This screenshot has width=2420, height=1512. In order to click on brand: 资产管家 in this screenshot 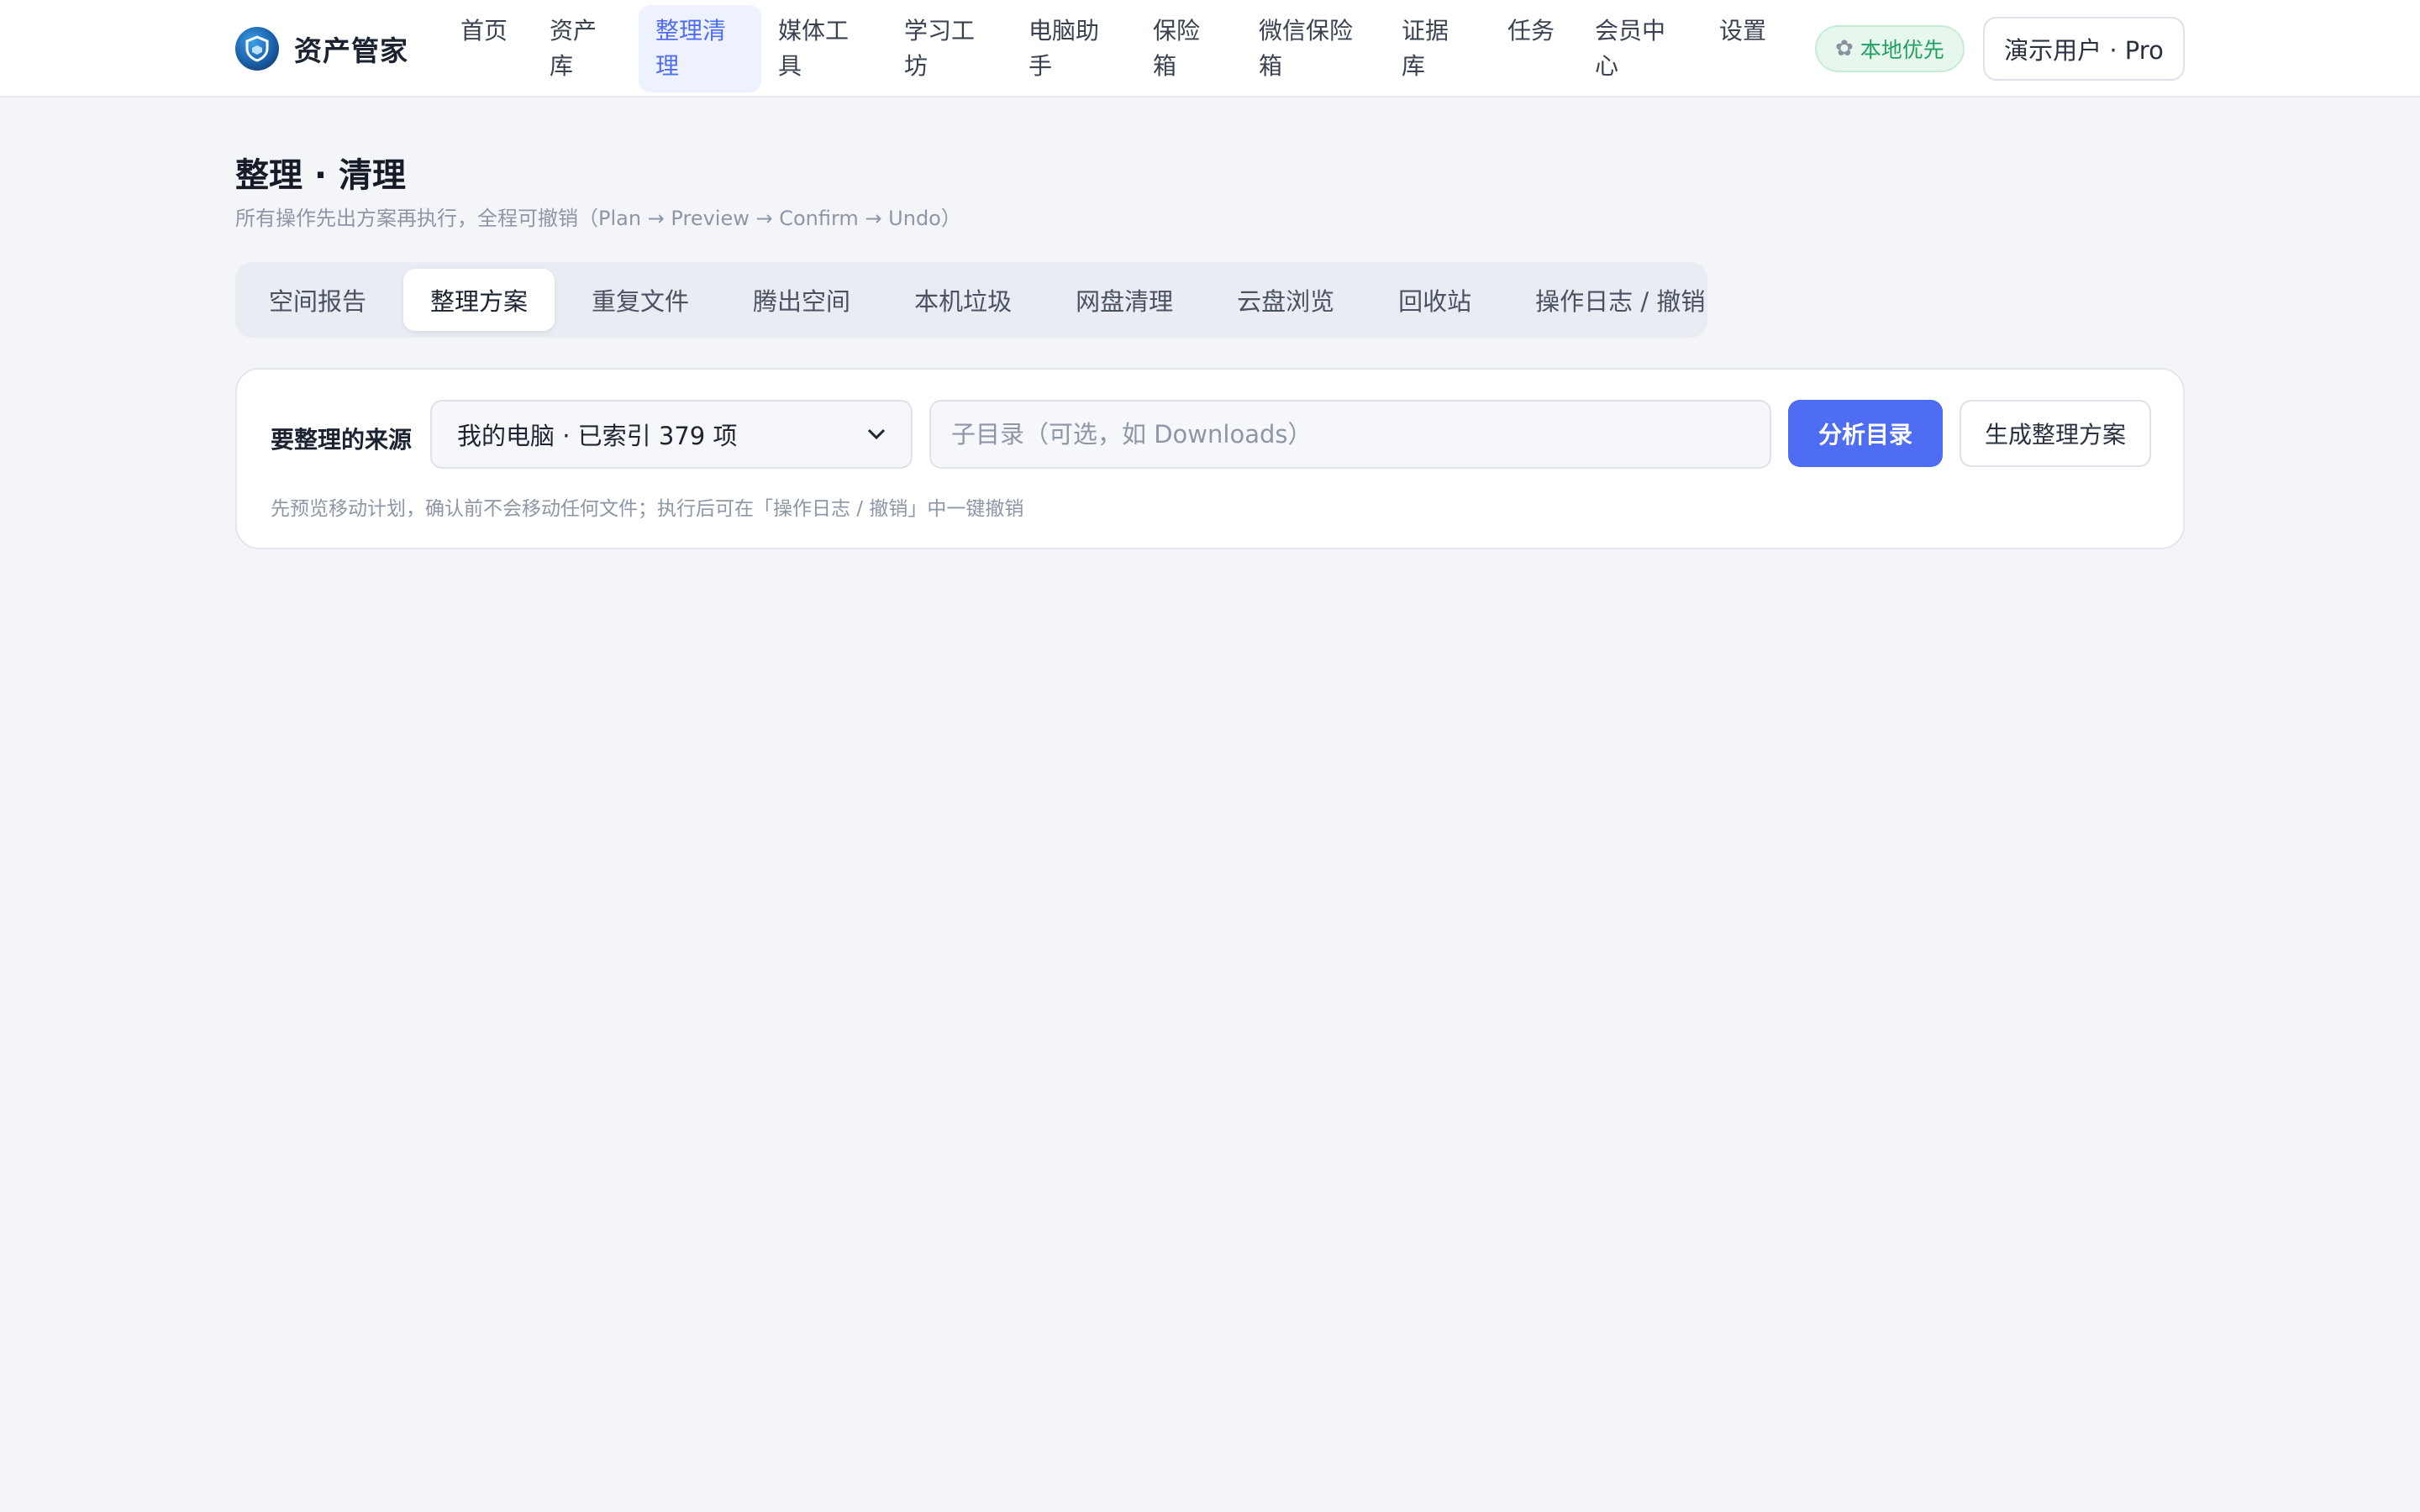, I will do `click(321, 48)`.